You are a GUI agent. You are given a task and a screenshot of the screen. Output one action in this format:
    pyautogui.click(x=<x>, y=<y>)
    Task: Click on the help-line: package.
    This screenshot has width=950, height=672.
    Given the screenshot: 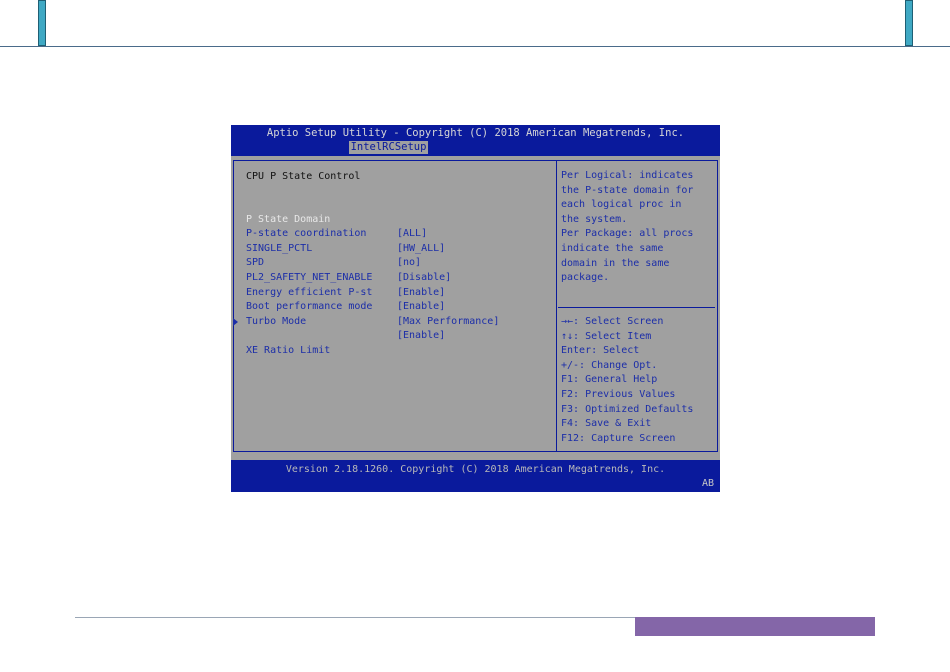 What is the action you would take?
    pyautogui.click(x=585, y=278)
    